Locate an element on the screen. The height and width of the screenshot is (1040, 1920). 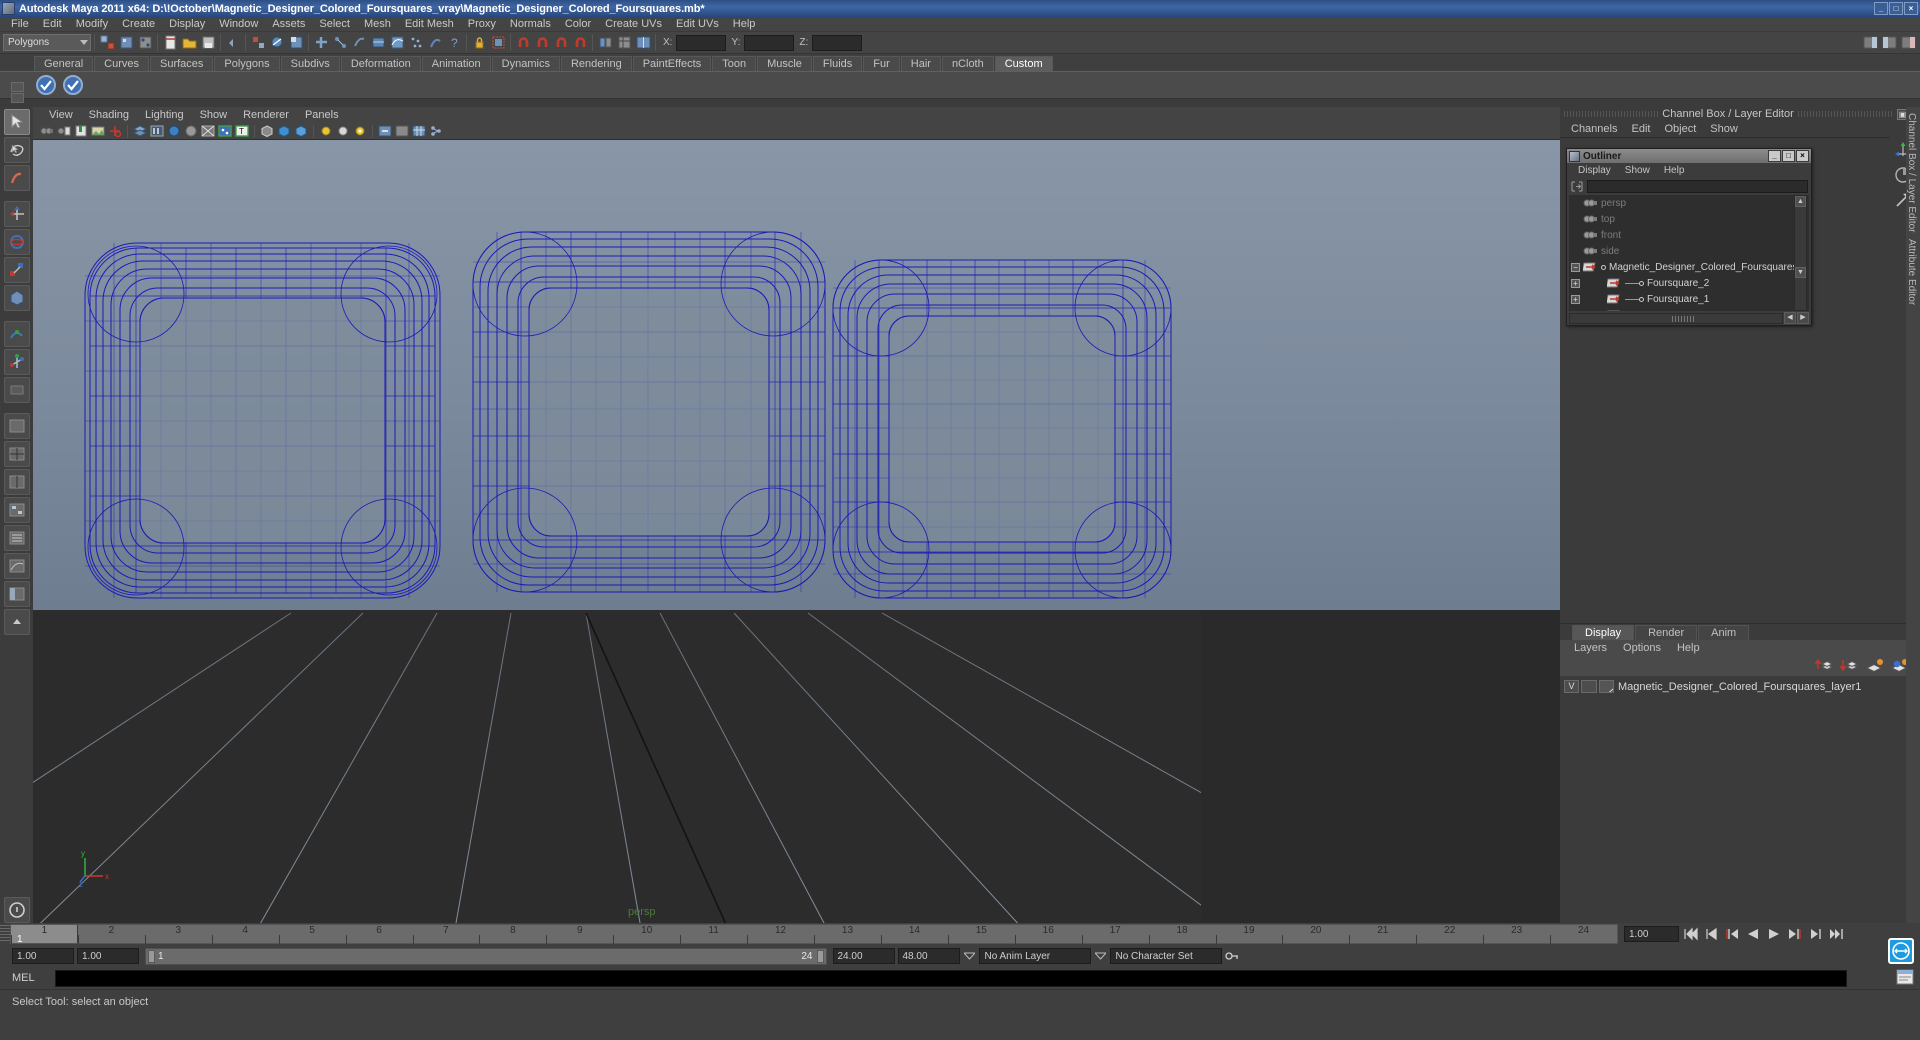
shelf-tab-muscle: Muscle is located at coordinates (784, 63).